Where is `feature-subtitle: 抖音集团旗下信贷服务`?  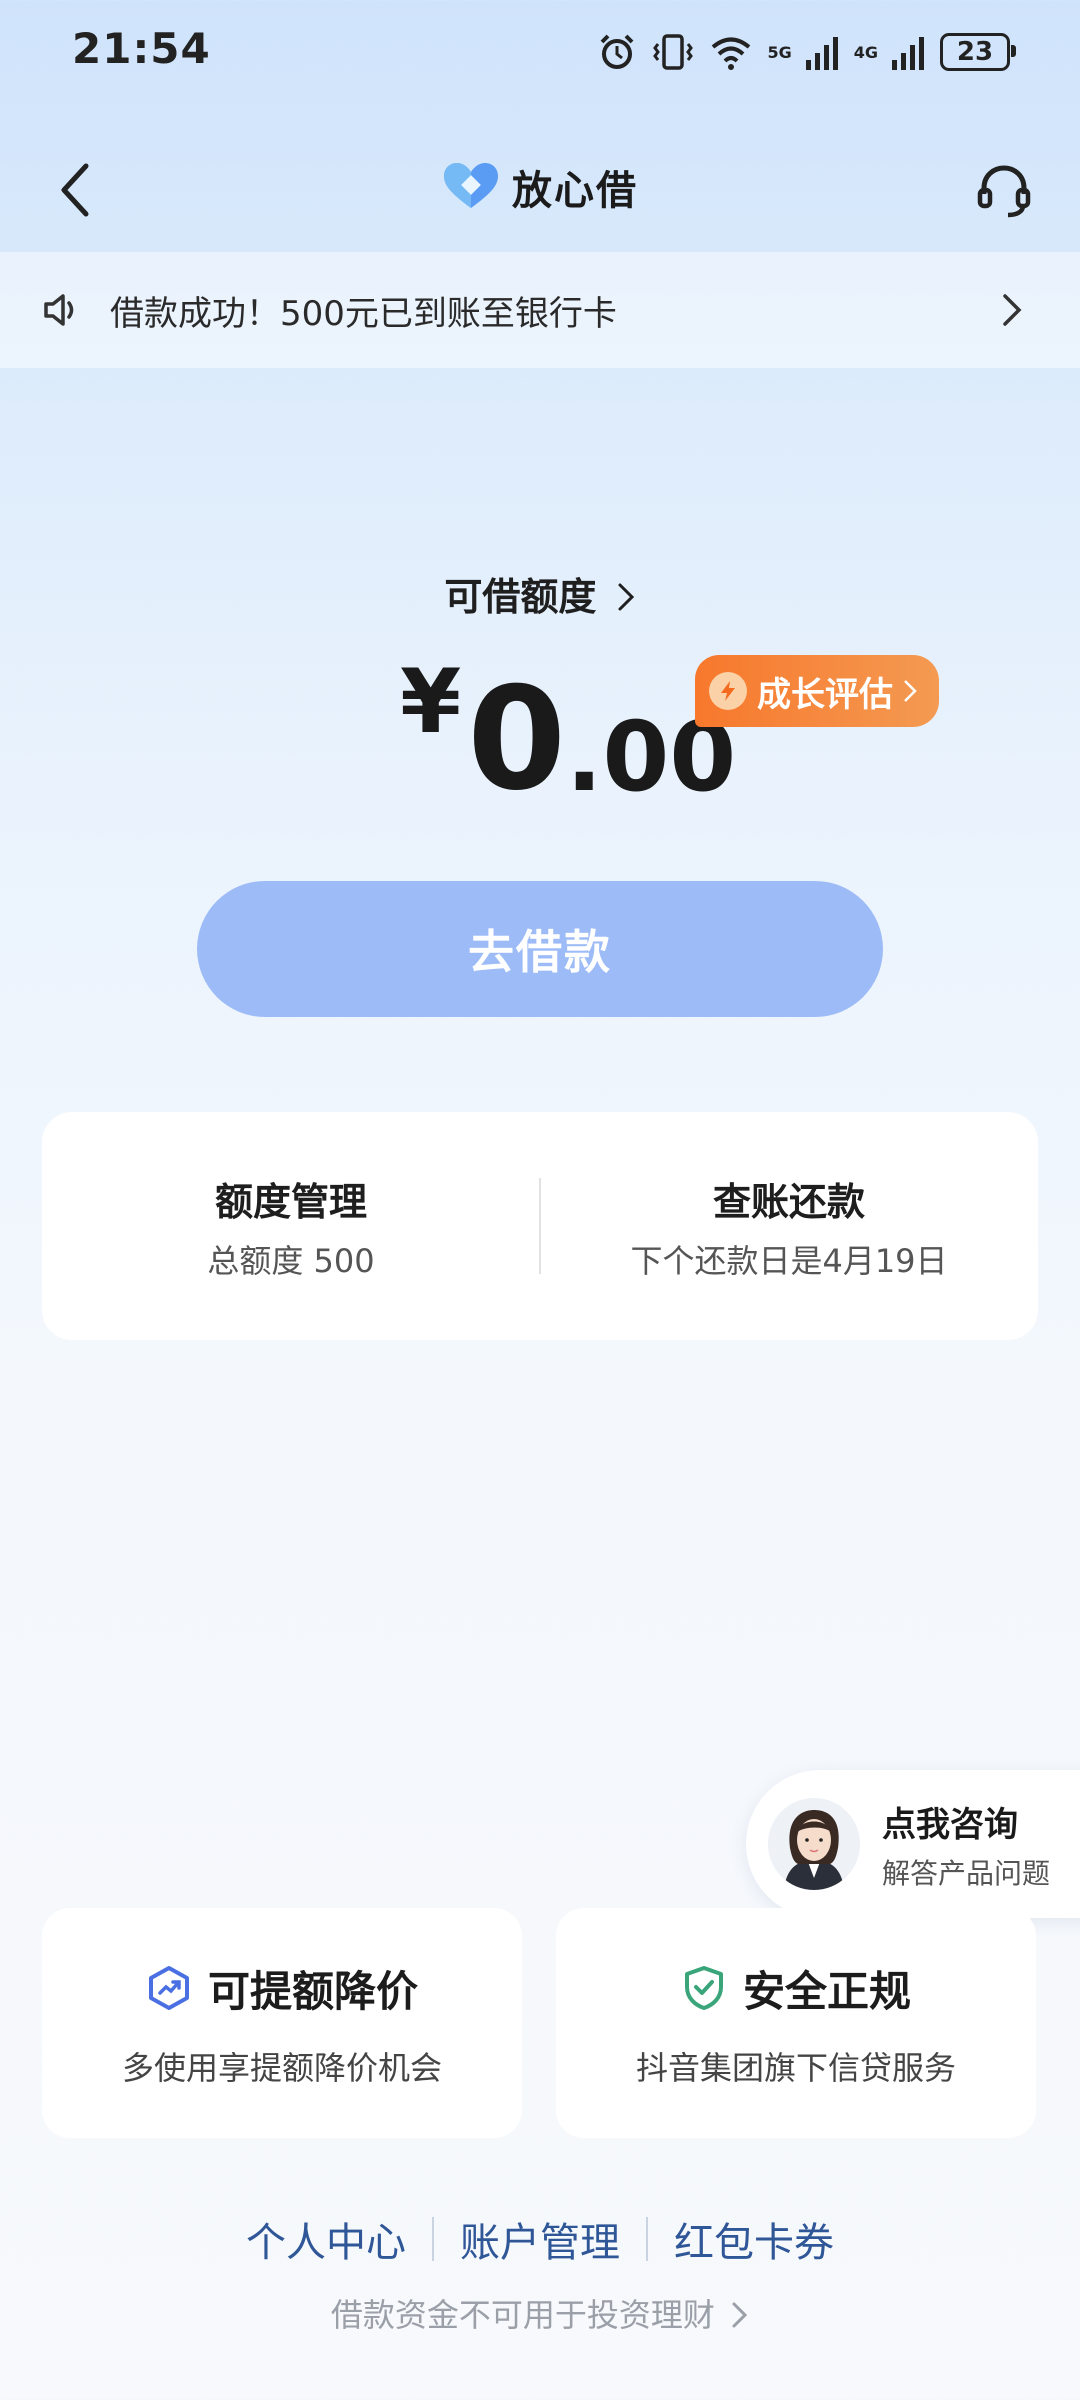 feature-subtitle: 抖音集团旗下信贷服务 is located at coordinates (795, 2067).